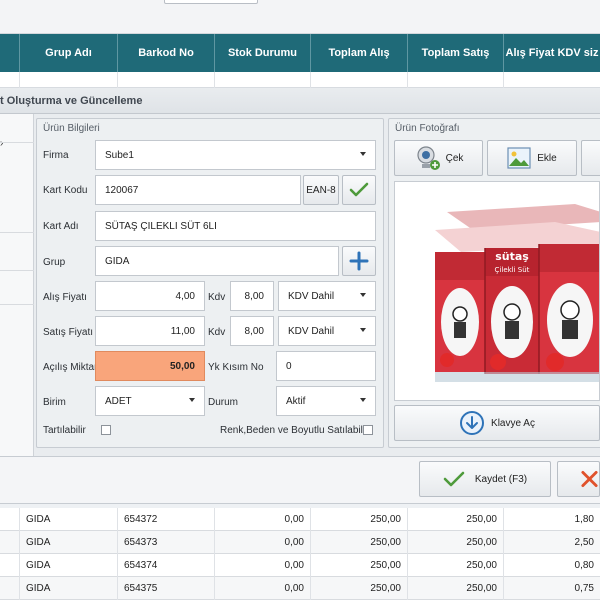 This screenshot has width=600, height=600. Describe the element at coordinates (513, 423) in the screenshot. I see `klavye-label: Klavye Aç` at that location.